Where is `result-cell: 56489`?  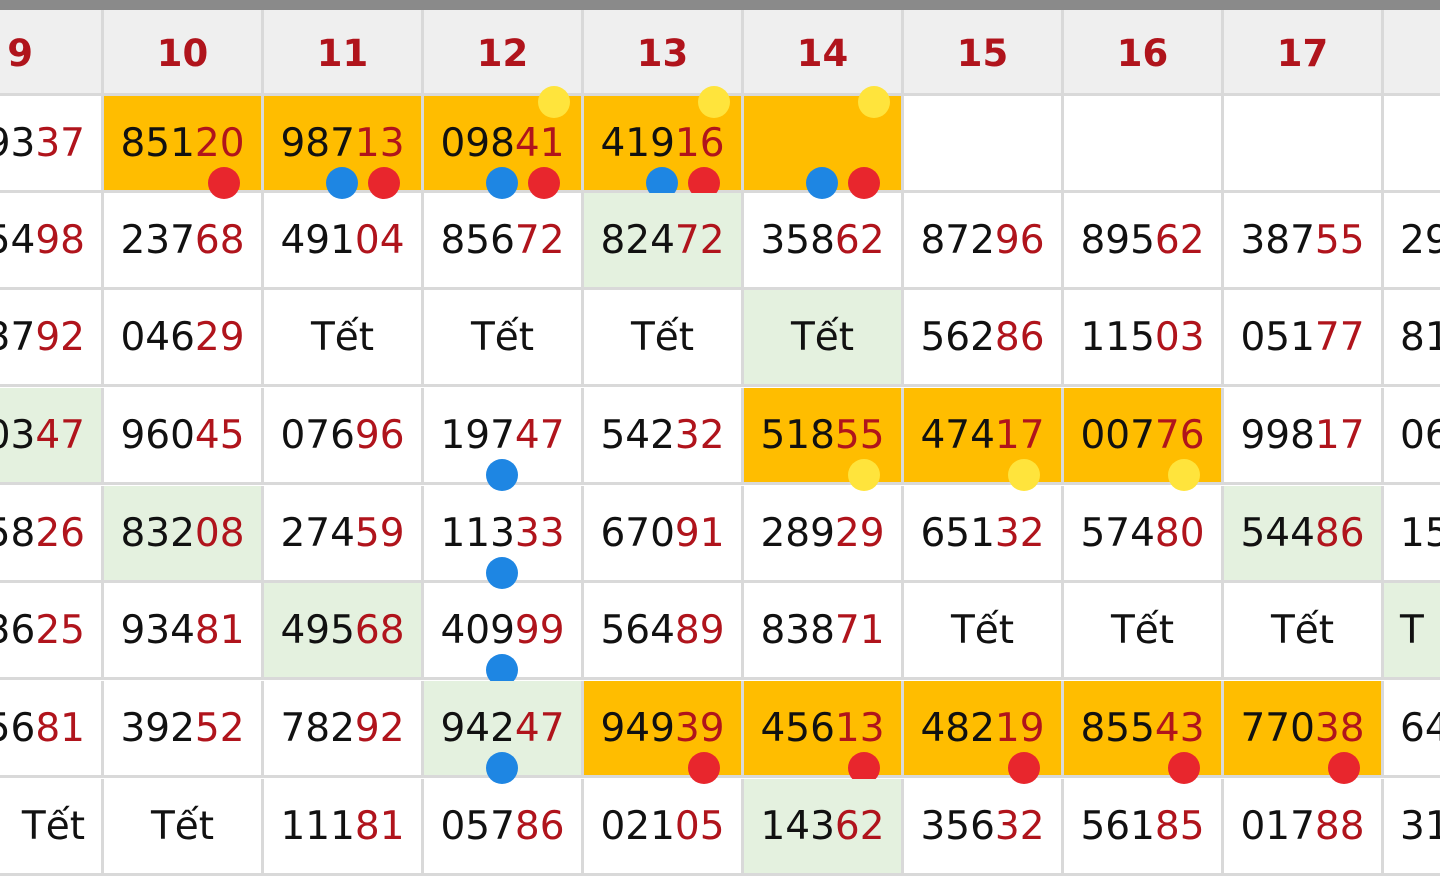
result-cell: 56489 is located at coordinates (664, 631).